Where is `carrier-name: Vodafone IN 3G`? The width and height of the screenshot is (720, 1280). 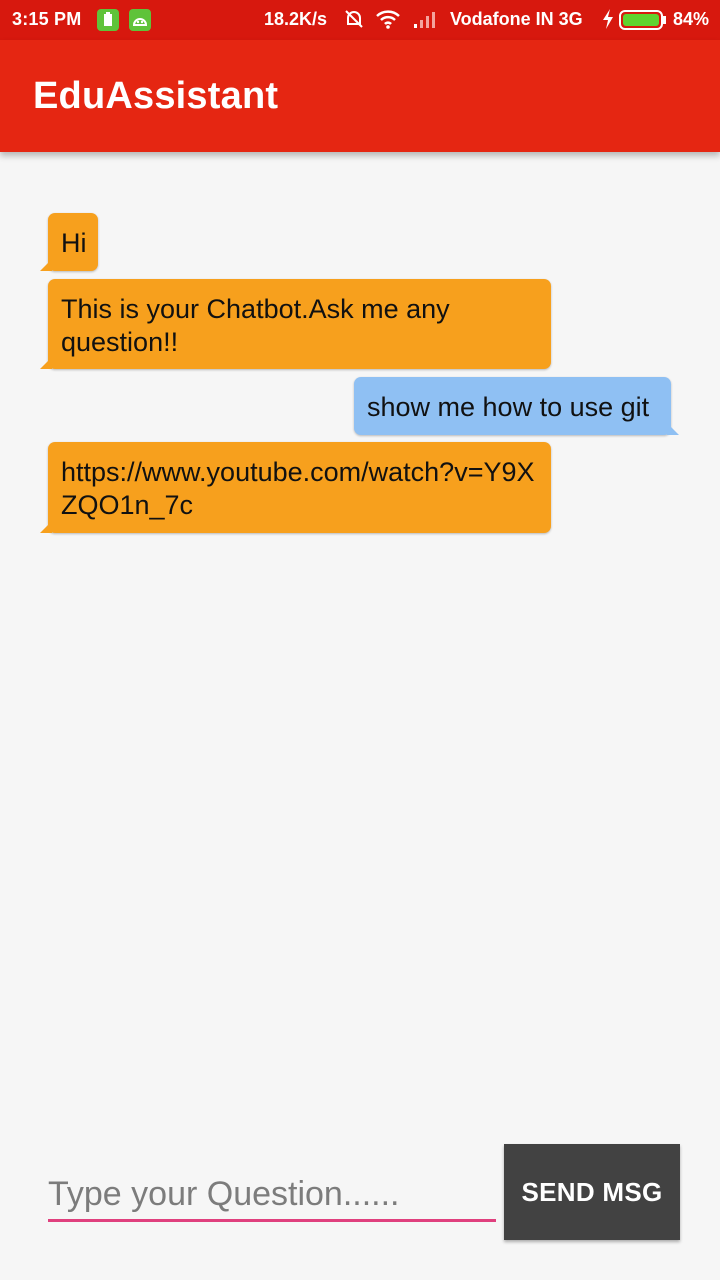 carrier-name: Vodafone IN 3G is located at coordinates (516, 19).